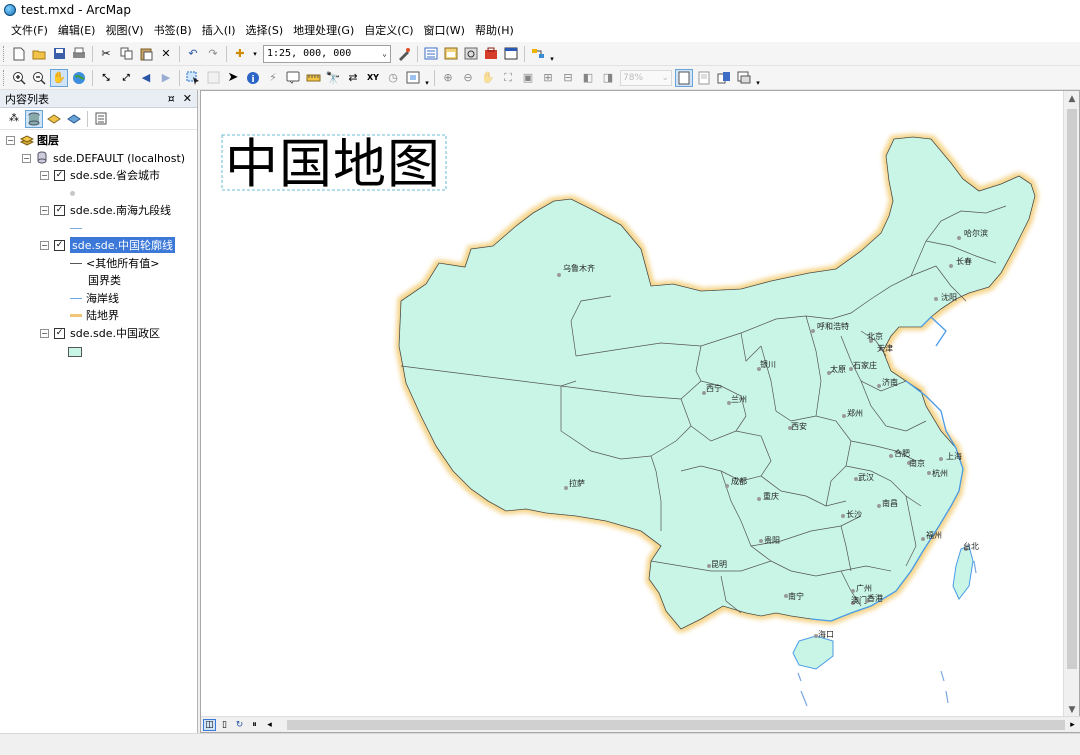  I want to click on find-route-icon: ⇄, so click(353, 78).